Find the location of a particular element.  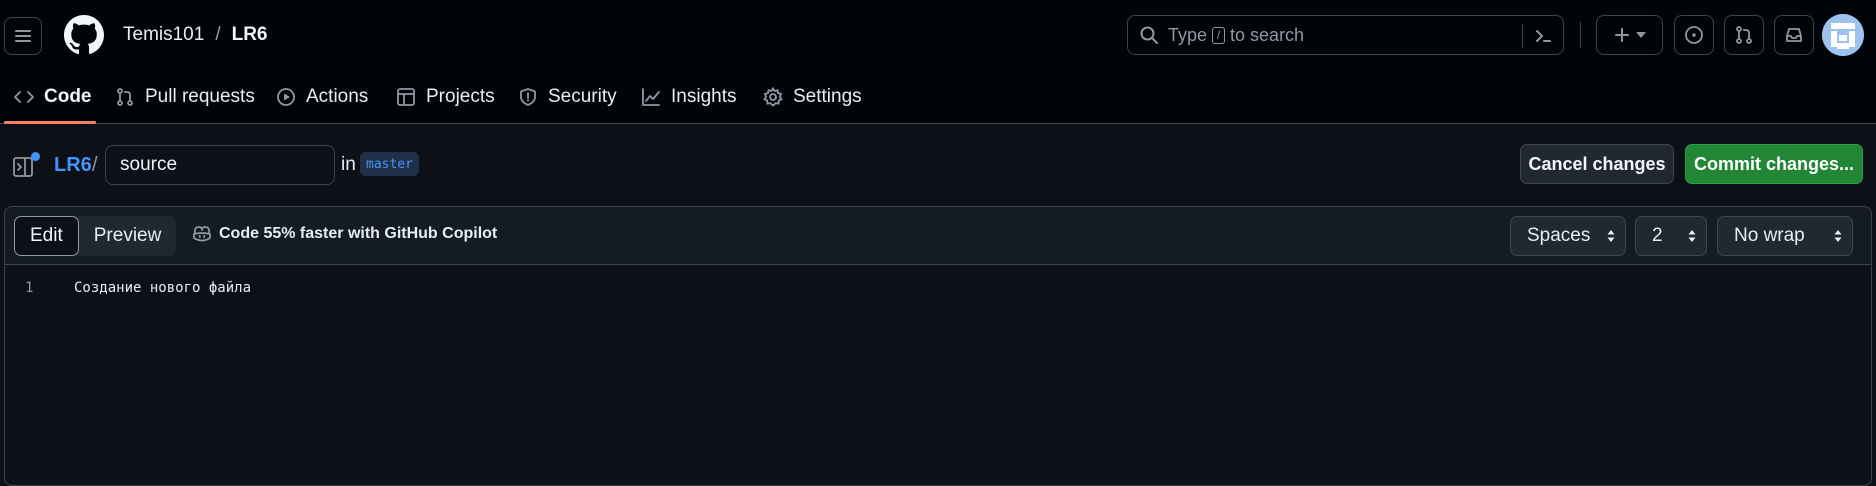

tab-actions-label: Actions is located at coordinates (337, 96).